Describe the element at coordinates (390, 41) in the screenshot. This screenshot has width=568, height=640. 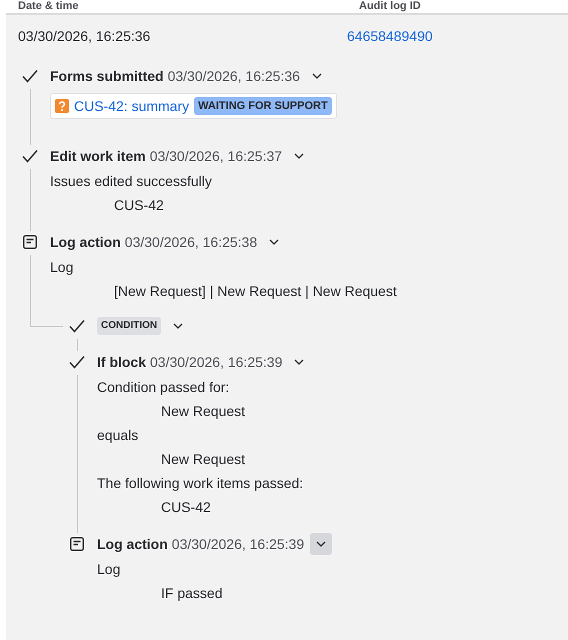
I see `audit-id-link: 64658489490` at that location.